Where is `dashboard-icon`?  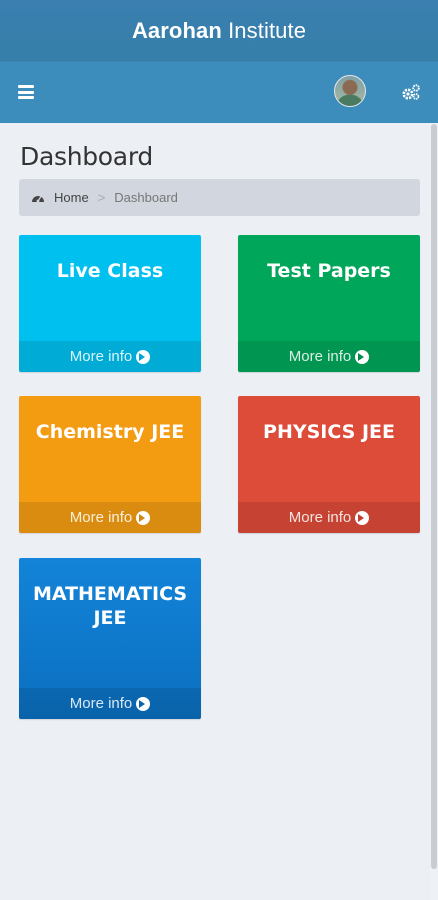
dashboard-icon is located at coordinates (38, 198).